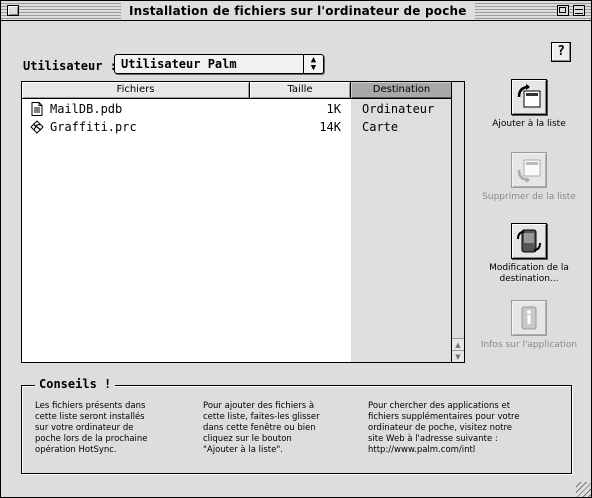  I want to click on remove-from-list-label: Supprimer de la liste, so click(529, 197).